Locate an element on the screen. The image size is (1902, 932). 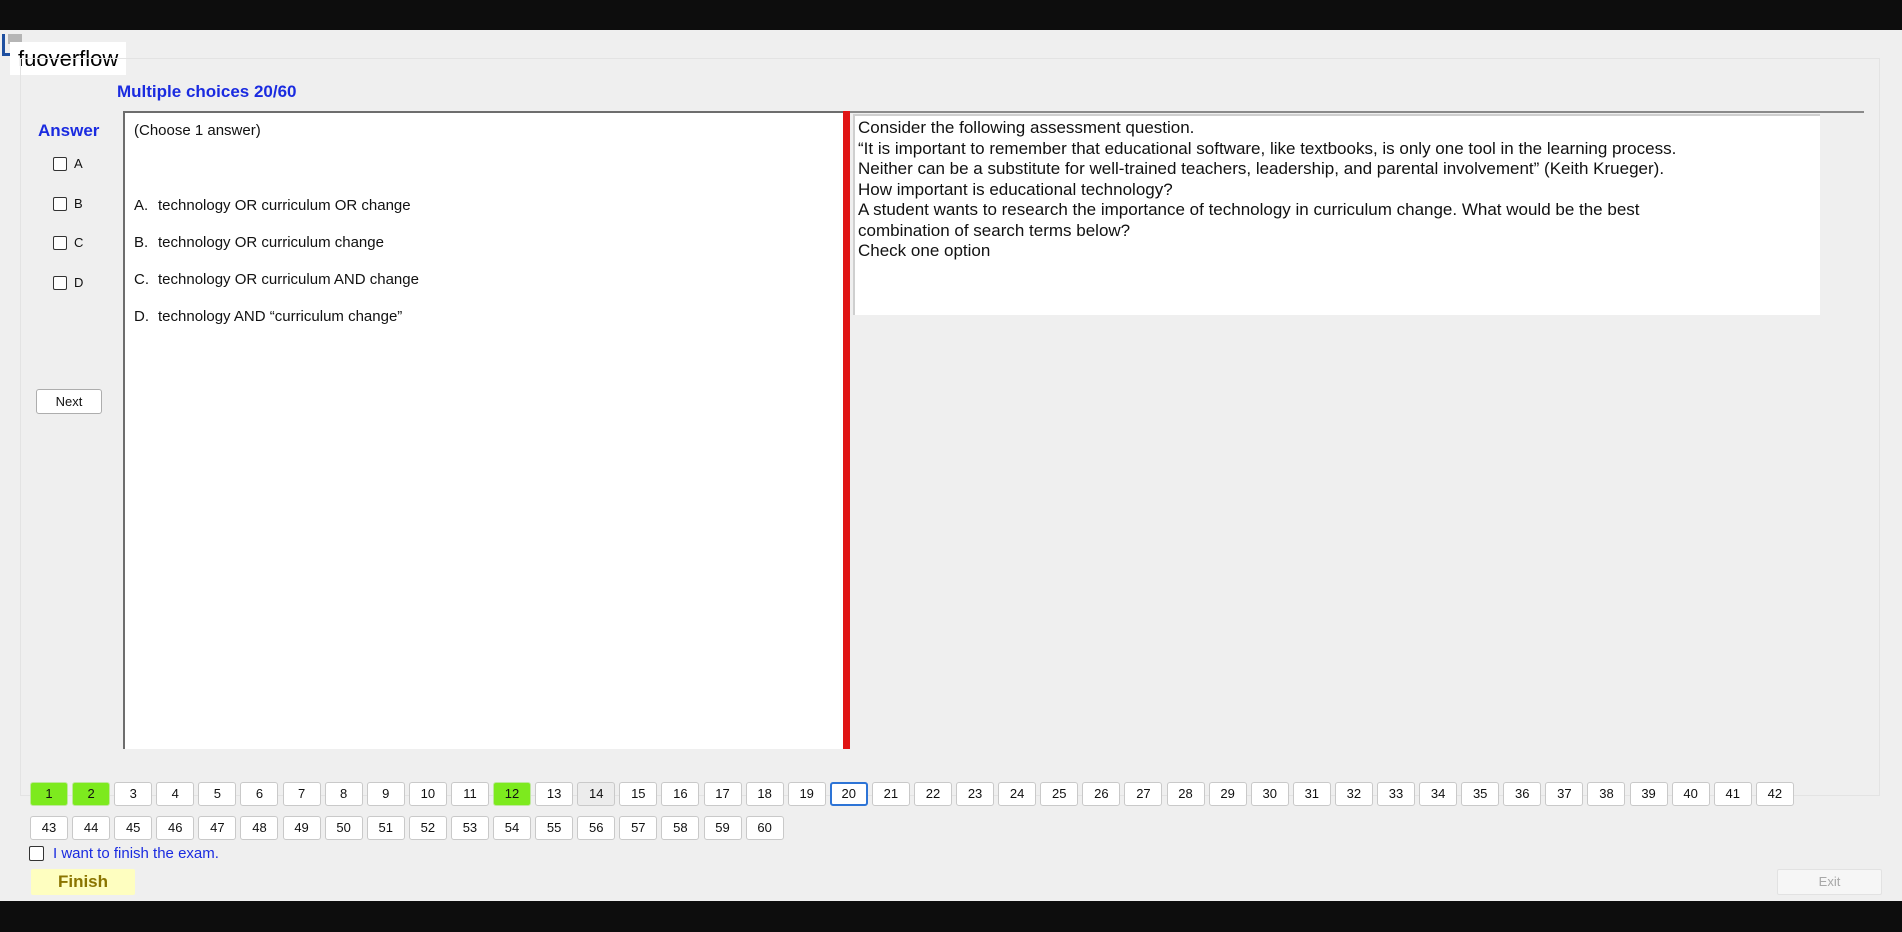
navigator-row-2: 43 44 45 46 47 48 49 50 51 52 53 54 55 56 57 58 59 60 is located at coordinates (409, 828).